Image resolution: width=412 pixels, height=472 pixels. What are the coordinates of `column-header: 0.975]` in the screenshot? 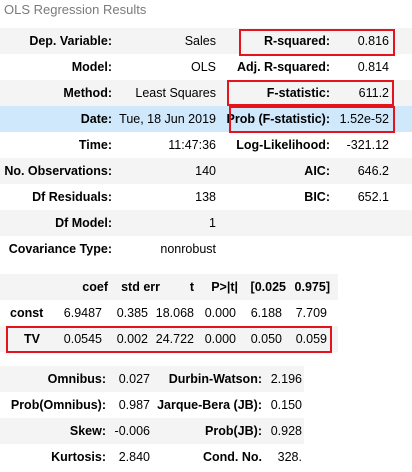 It's located at (312, 287).